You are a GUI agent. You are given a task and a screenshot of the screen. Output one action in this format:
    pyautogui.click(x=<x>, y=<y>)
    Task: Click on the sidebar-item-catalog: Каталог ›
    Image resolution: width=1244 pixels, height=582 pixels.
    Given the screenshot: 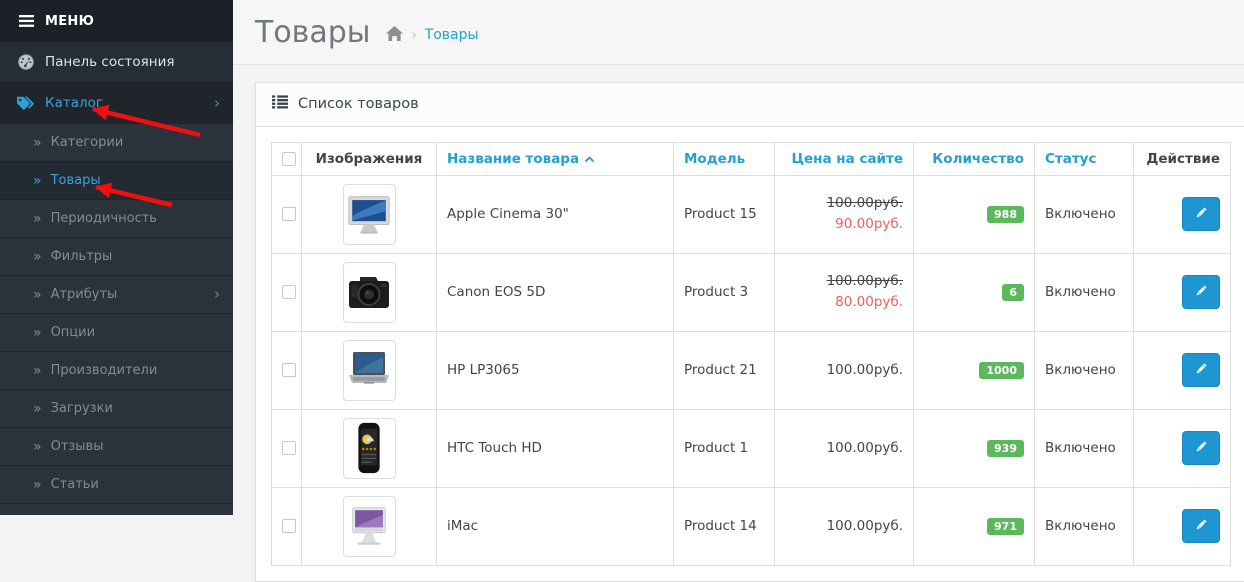 What is the action you would take?
    pyautogui.click(x=116, y=103)
    